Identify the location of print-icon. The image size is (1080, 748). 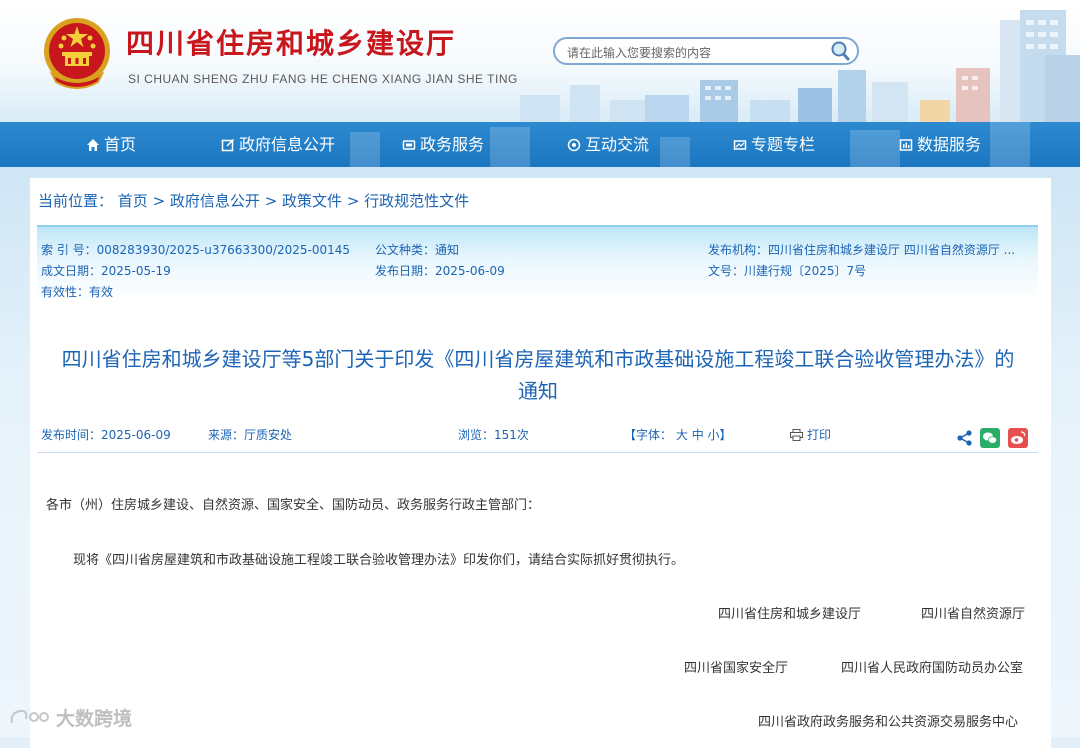
(796, 434).